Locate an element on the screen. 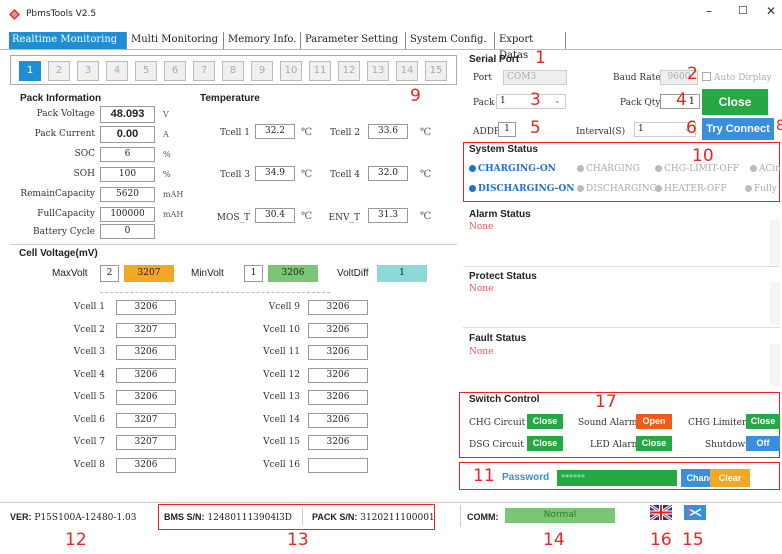  pack-tab-10: 10 is located at coordinates (291, 71).